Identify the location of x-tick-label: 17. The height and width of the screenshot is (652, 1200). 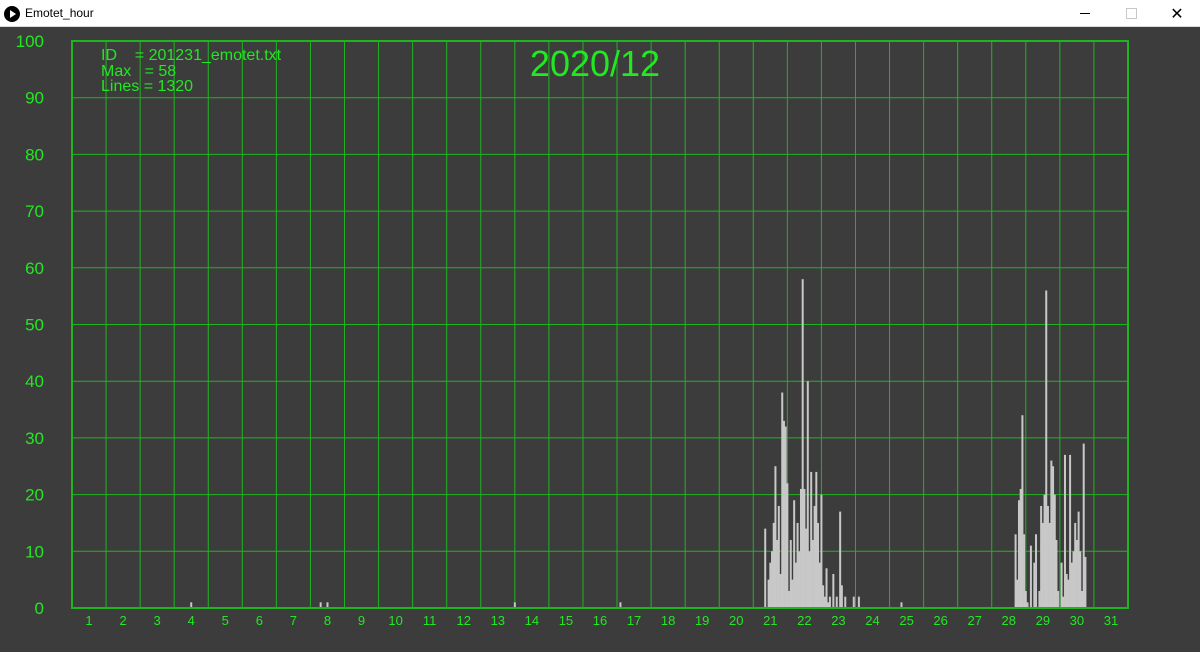
(634, 620).